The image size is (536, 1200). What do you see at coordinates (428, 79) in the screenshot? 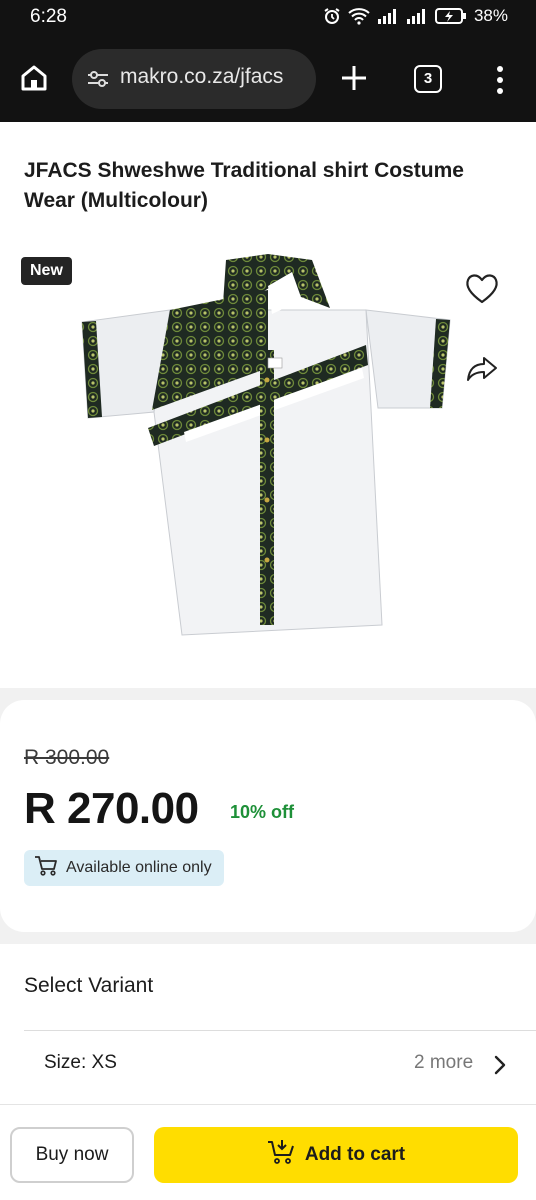
I see `tab-switcher-button: 3` at bounding box center [428, 79].